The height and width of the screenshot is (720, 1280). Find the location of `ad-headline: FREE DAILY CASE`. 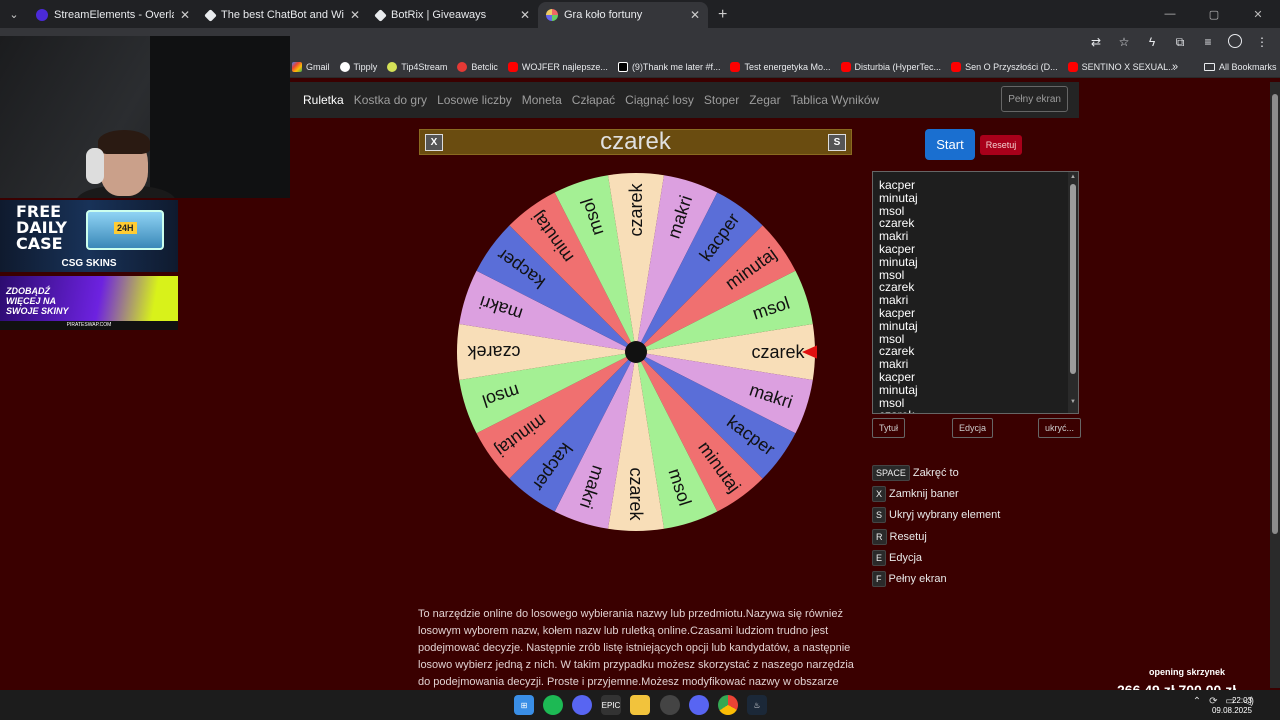

ad-headline: FREE DAILY CASE is located at coordinates (41, 227).